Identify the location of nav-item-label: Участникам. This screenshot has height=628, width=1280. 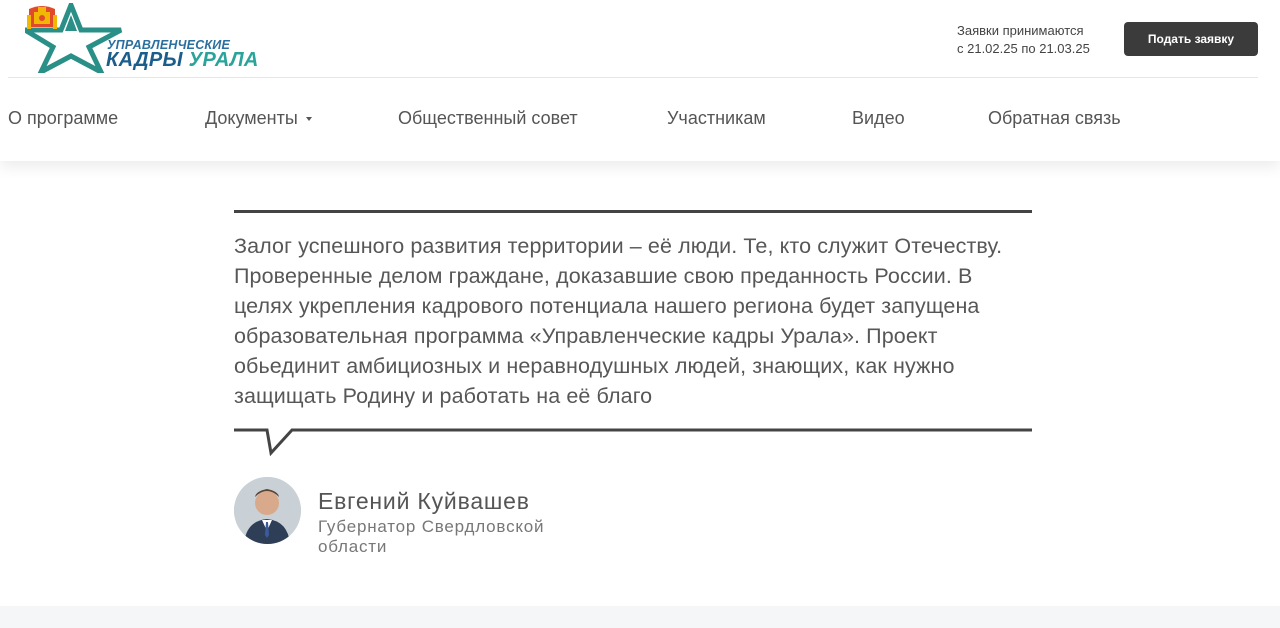
(716, 118).